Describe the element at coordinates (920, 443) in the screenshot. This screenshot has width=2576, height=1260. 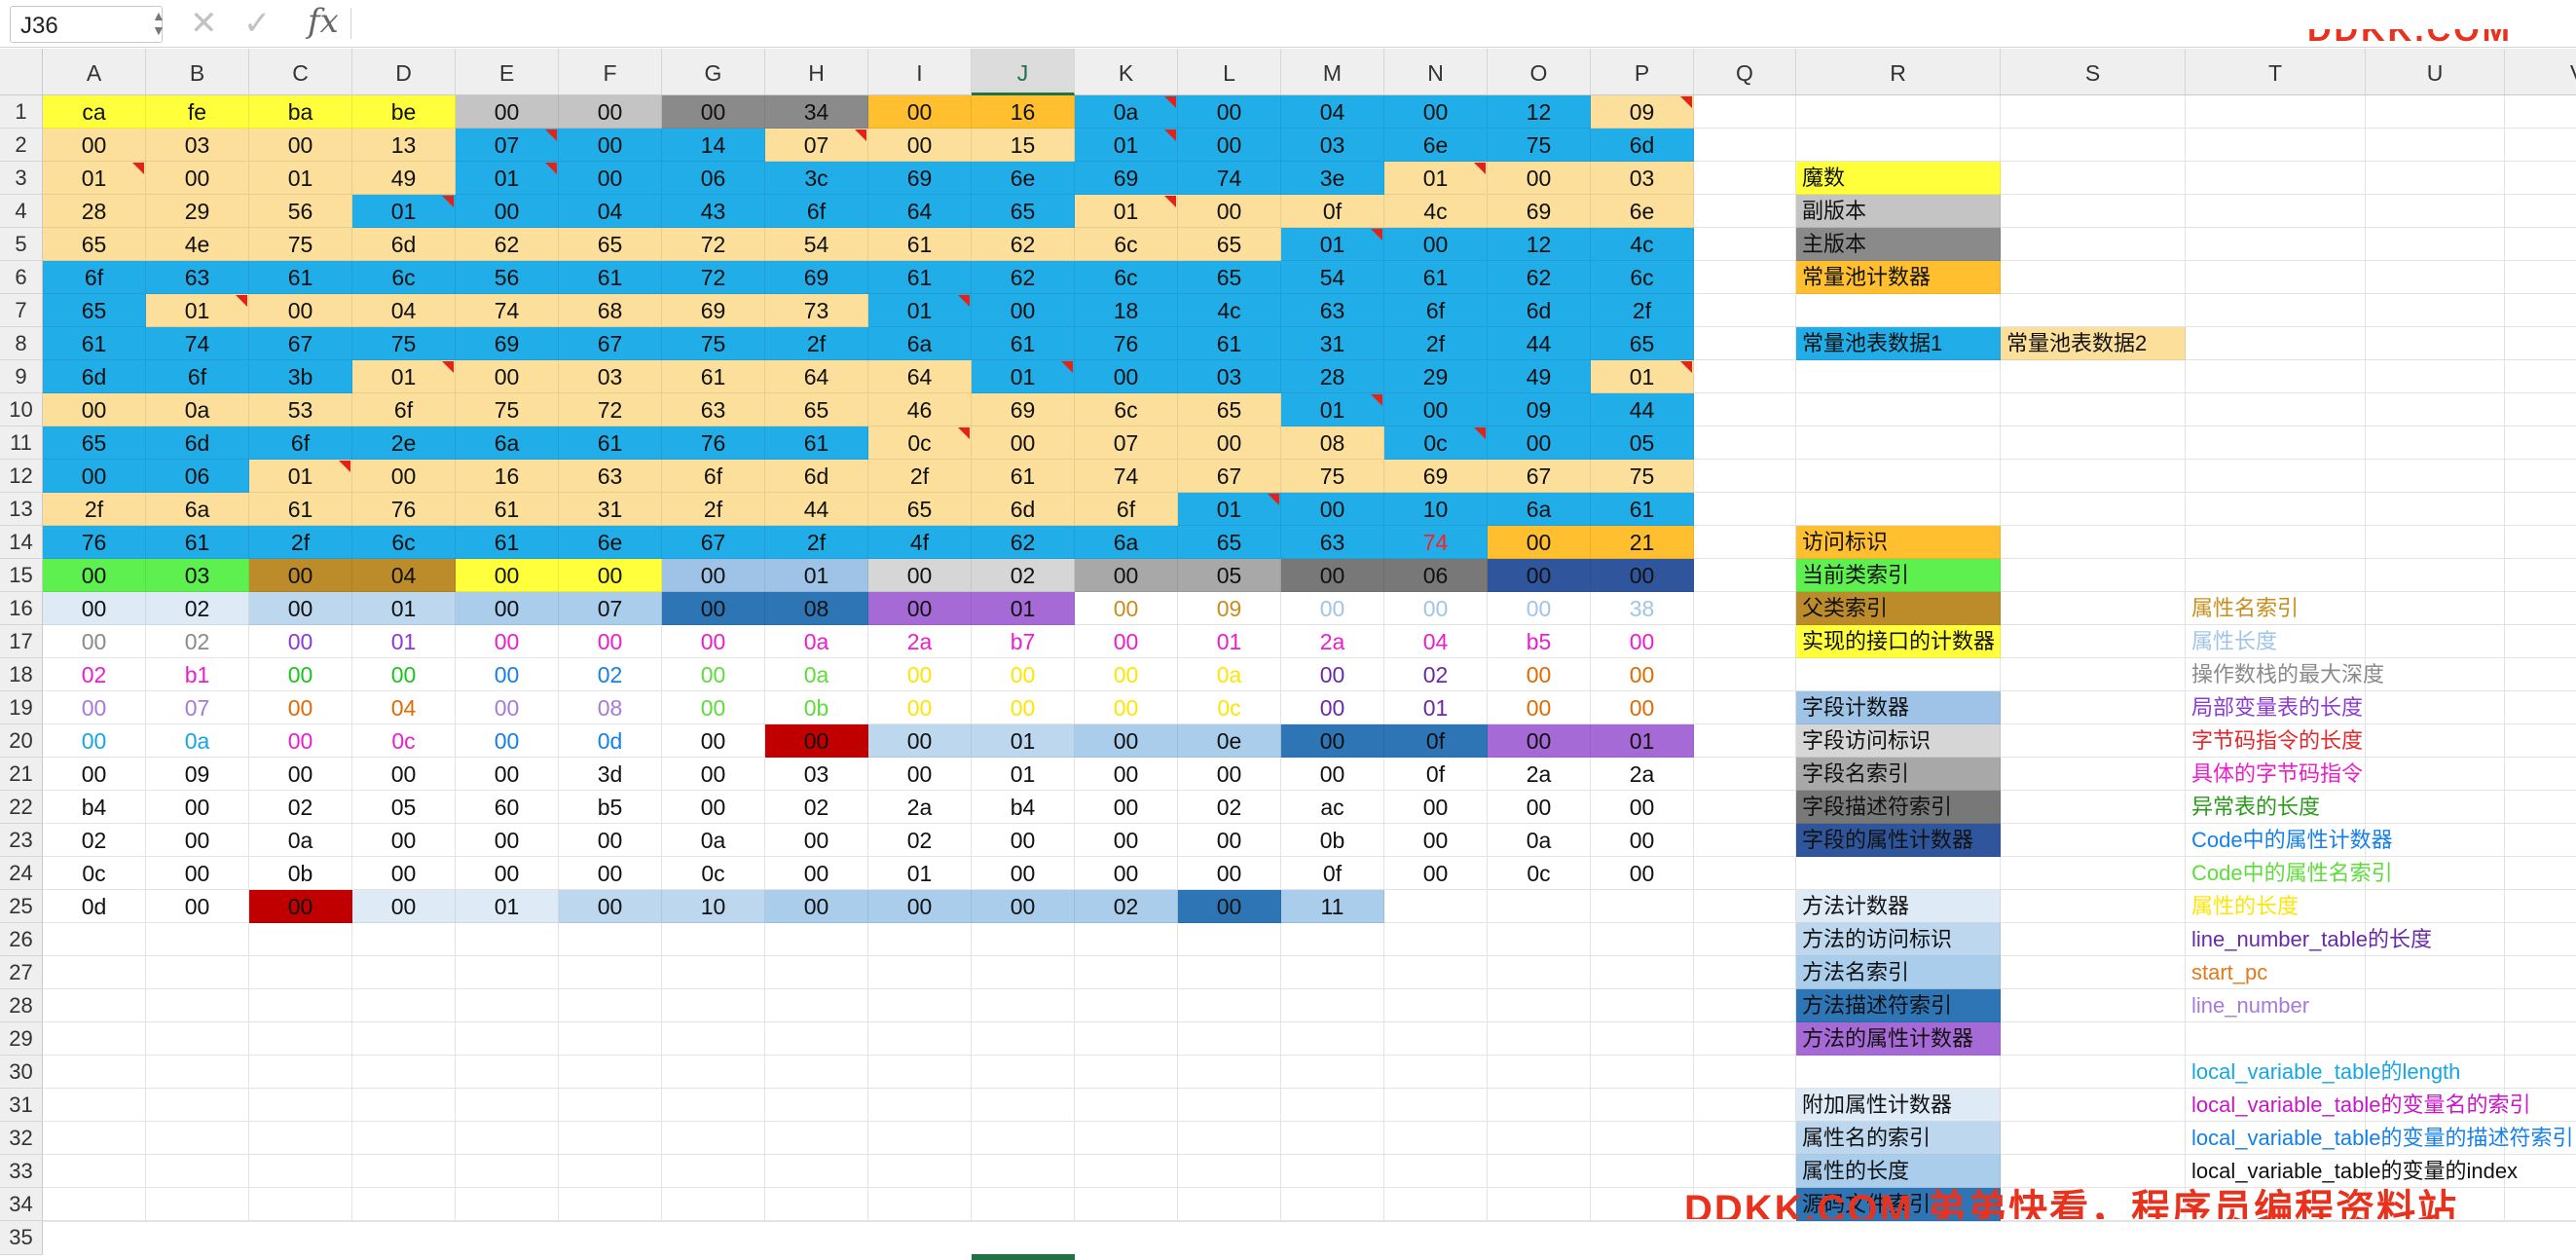
I see `hex-cell-i11: 0c` at that location.